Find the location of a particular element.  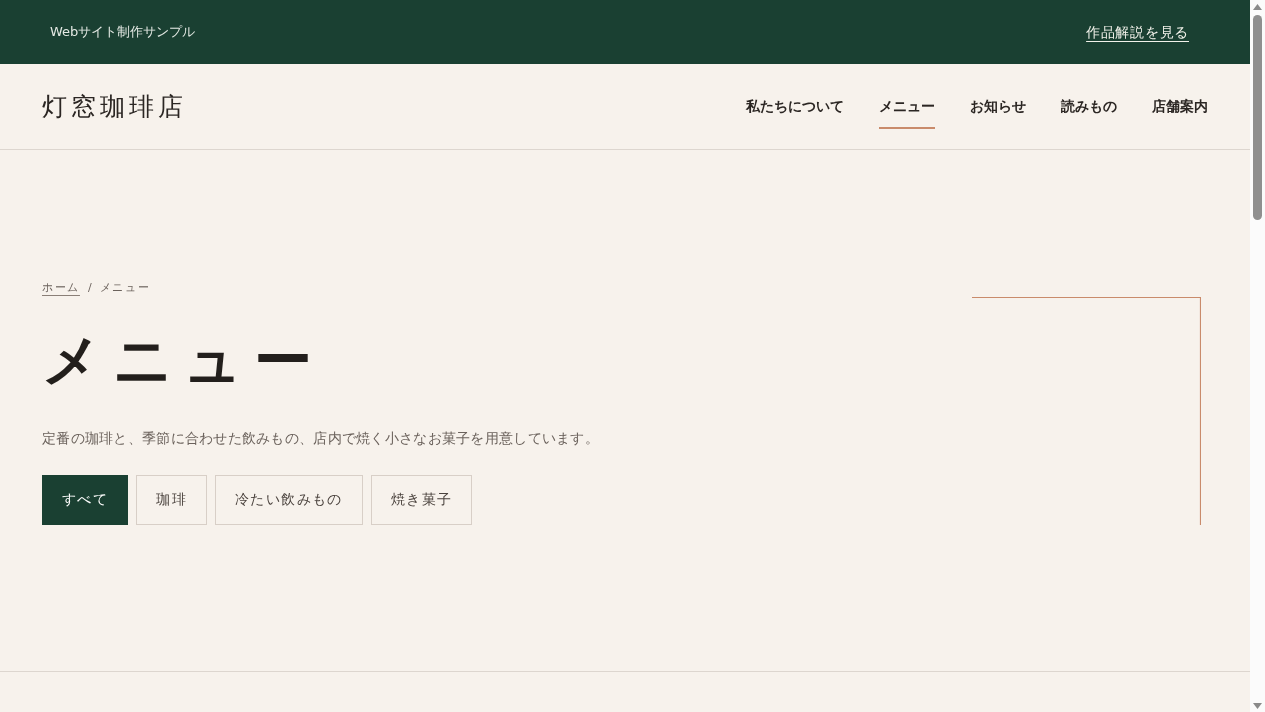

scroll-down-arrow-icon is located at coordinates (1257, 706).